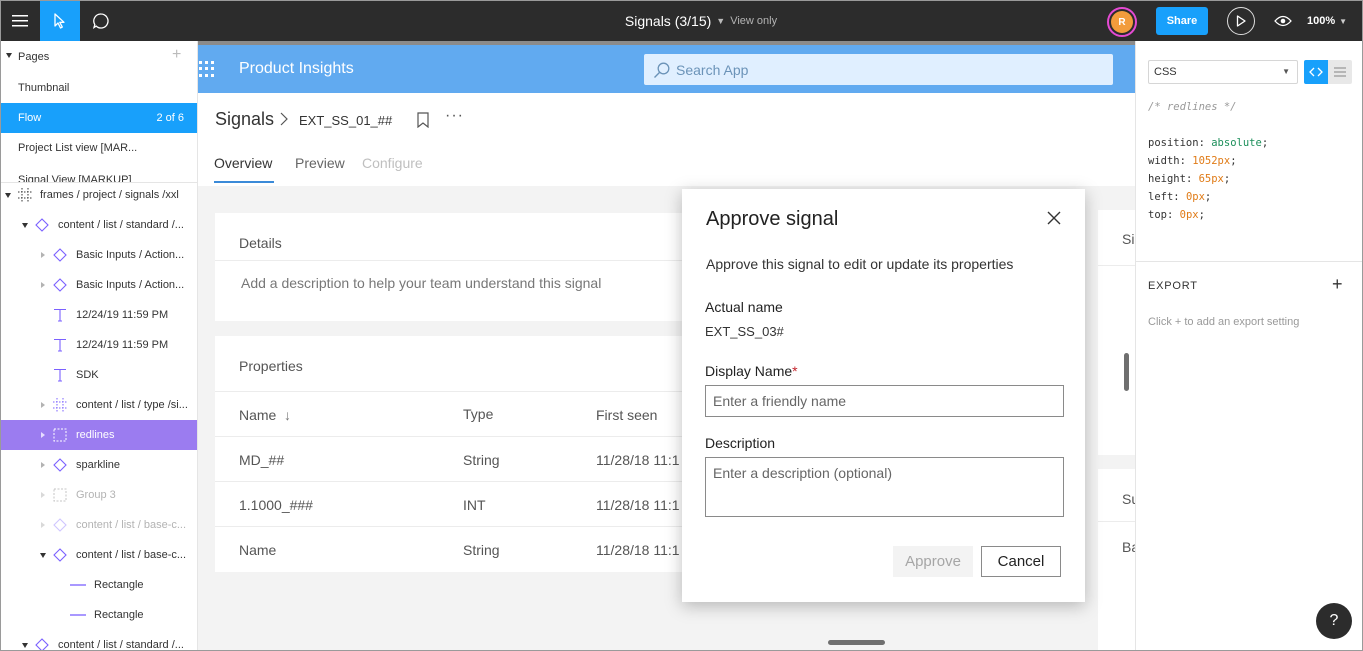 This screenshot has height=651, width=1363. Describe the element at coordinates (96, 495) in the screenshot. I see `layer-label: Group 3` at that location.